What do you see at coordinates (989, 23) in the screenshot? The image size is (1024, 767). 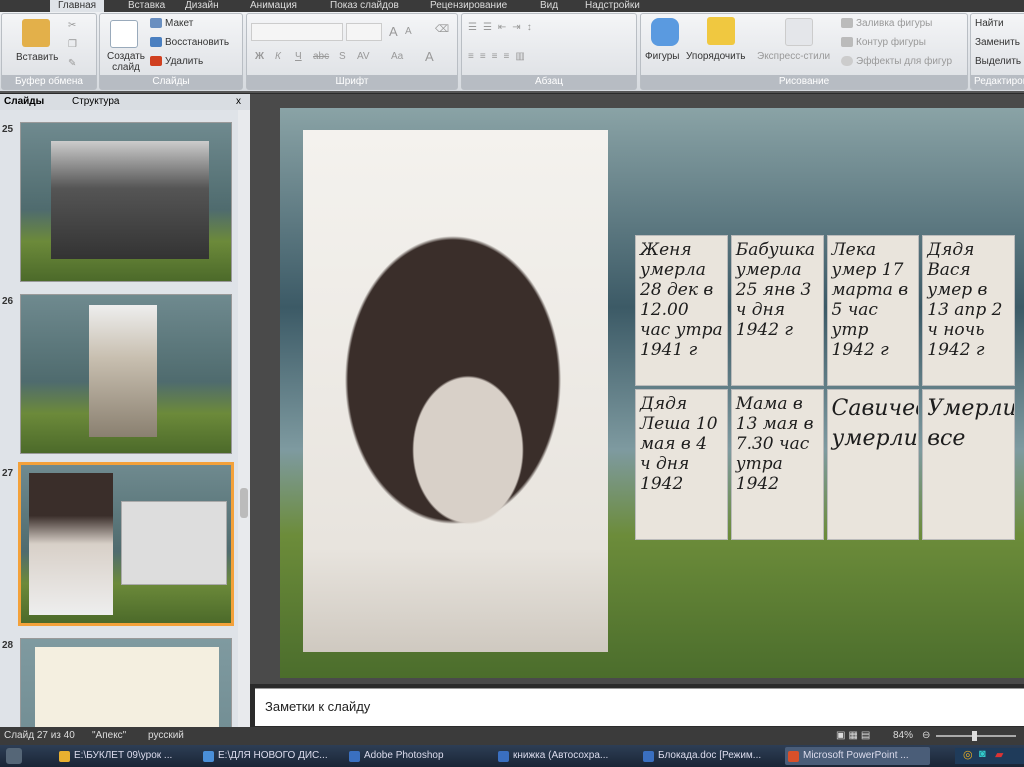 I see `find-button: Найти` at bounding box center [989, 23].